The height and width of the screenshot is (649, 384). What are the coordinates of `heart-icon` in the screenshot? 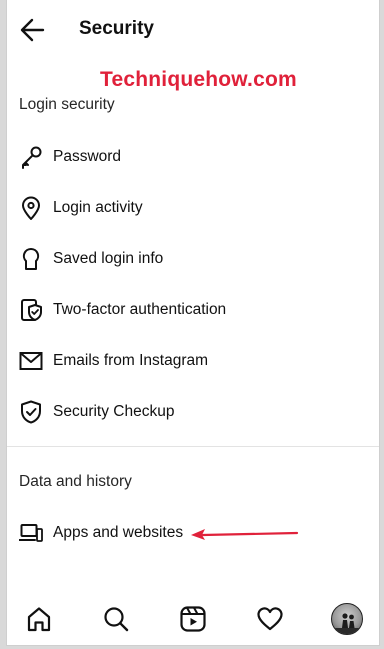 It's located at (270, 619).